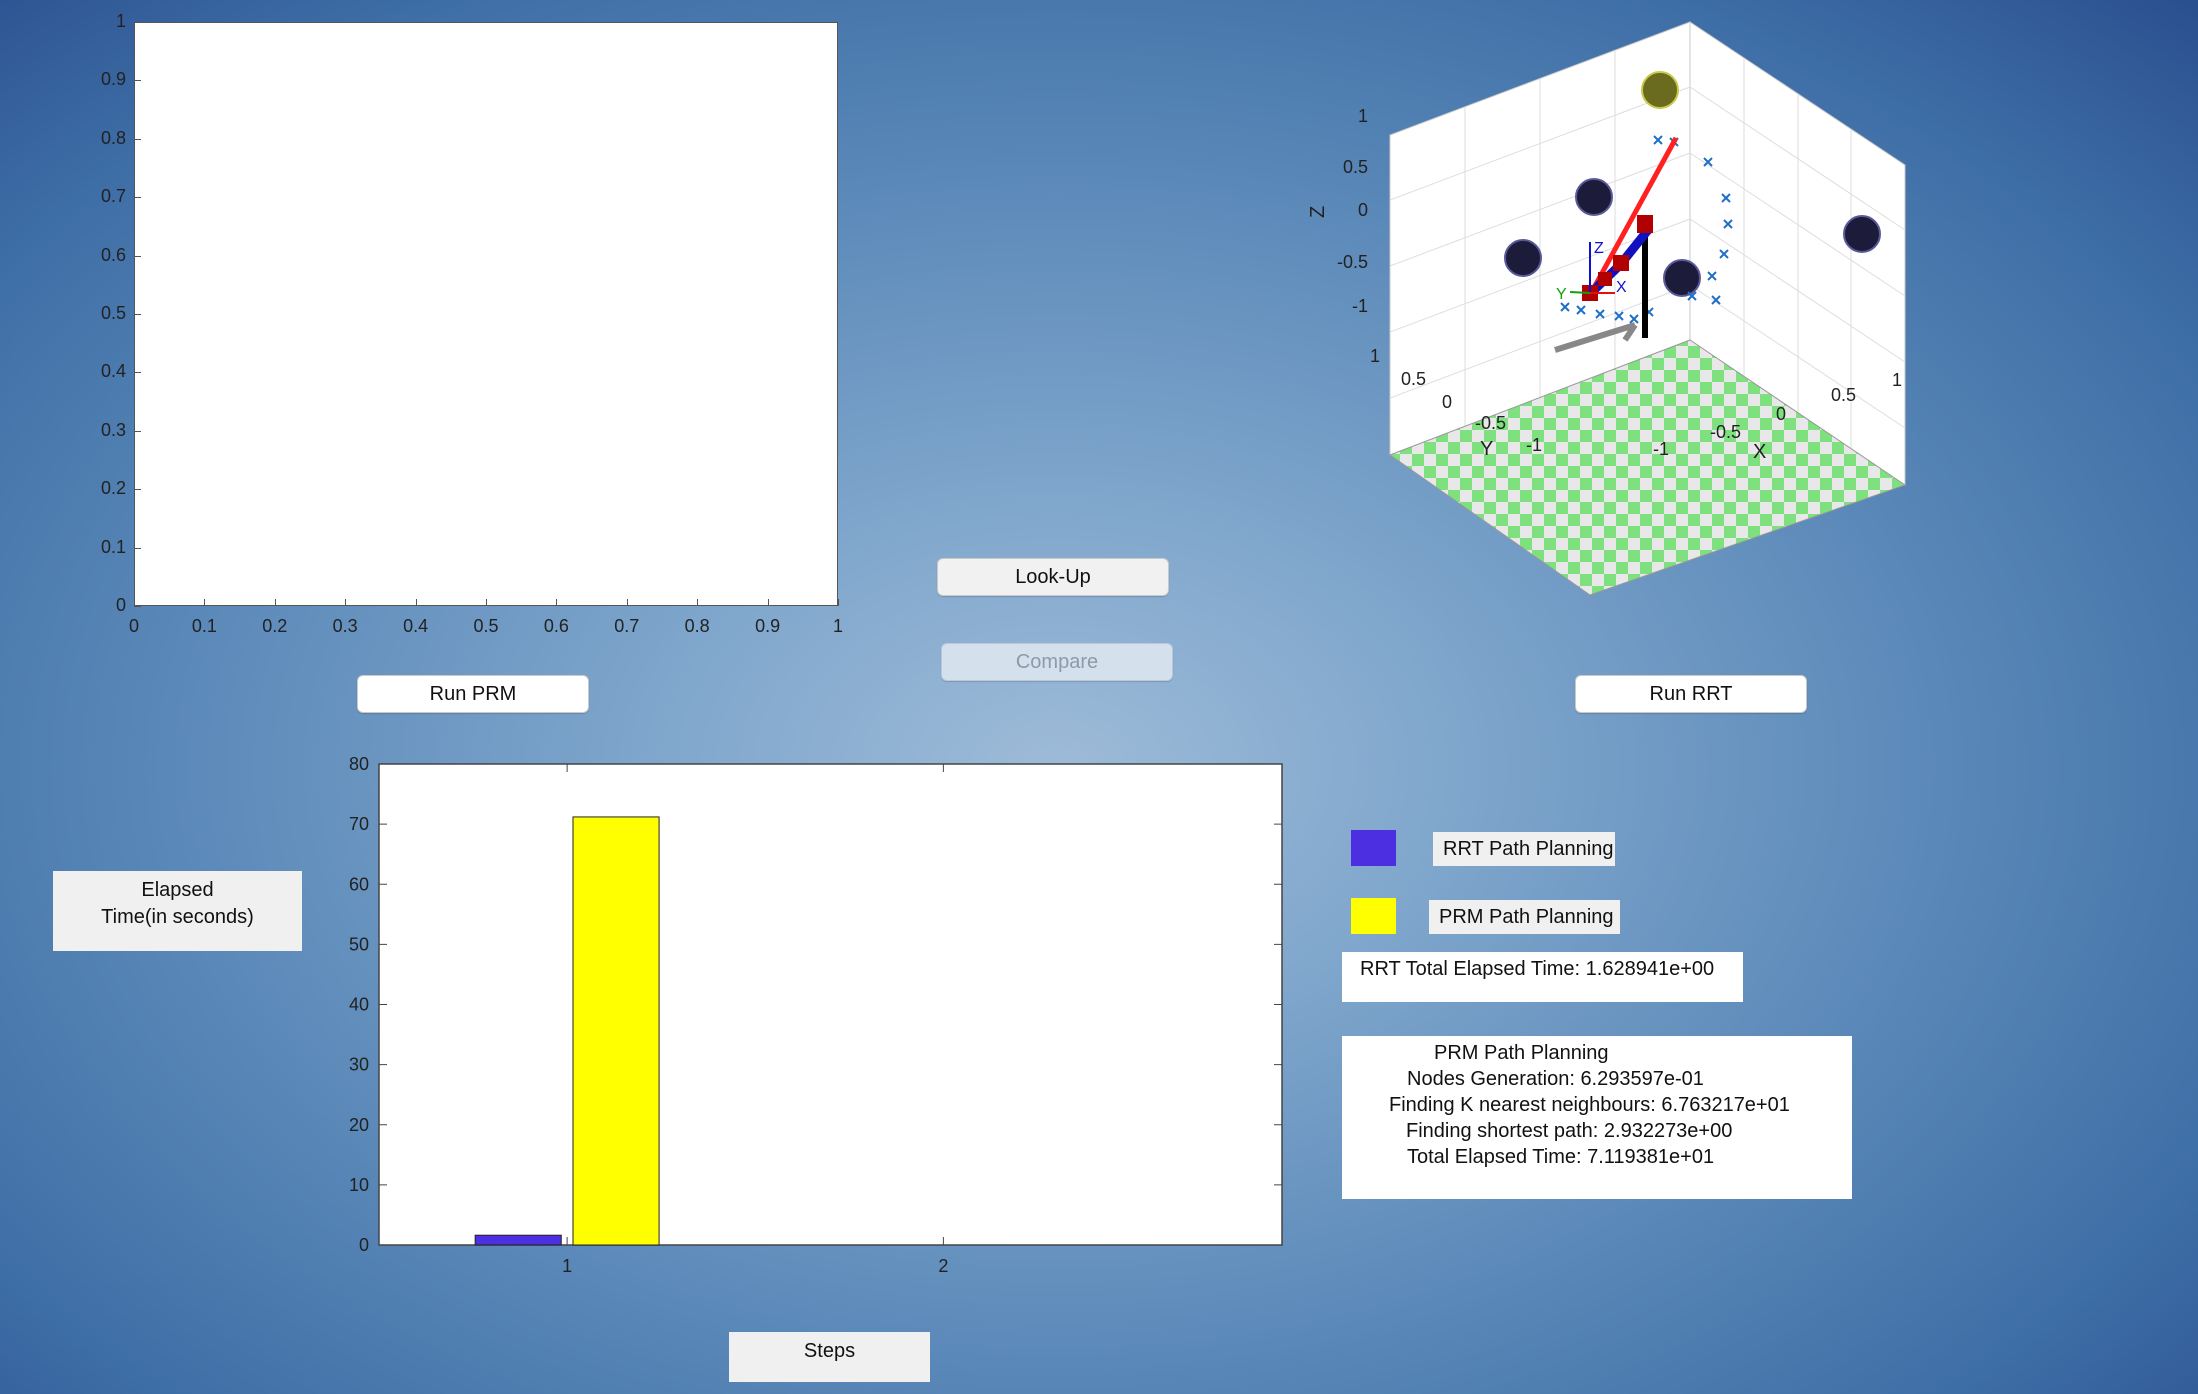 The width and height of the screenshot is (2198, 1394). Describe the element at coordinates (1053, 577) in the screenshot. I see `look-up-button: Look-Up` at that location.